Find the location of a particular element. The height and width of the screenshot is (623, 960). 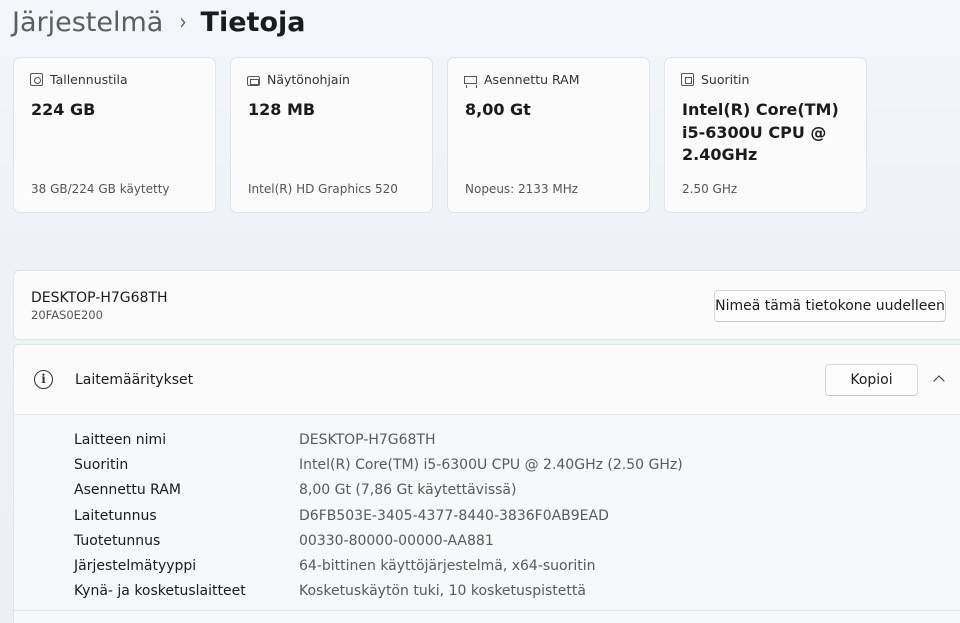

page-title: Tietoja is located at coordinates (253, 22).